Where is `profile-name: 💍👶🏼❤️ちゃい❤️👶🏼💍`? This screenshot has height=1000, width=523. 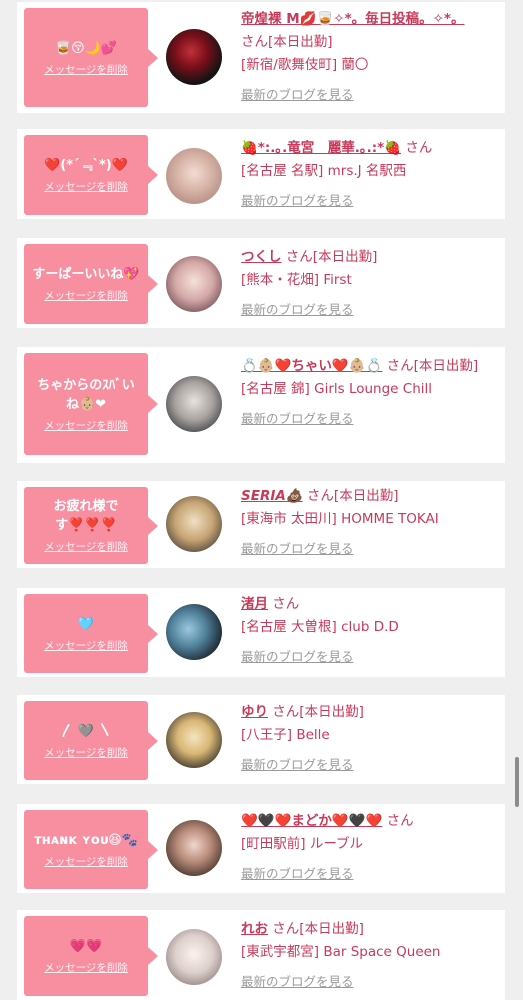 profile-name: 💍👶🏼❤️ちゃい❤️👶🏼💍 is located at coordinates (311, 366).